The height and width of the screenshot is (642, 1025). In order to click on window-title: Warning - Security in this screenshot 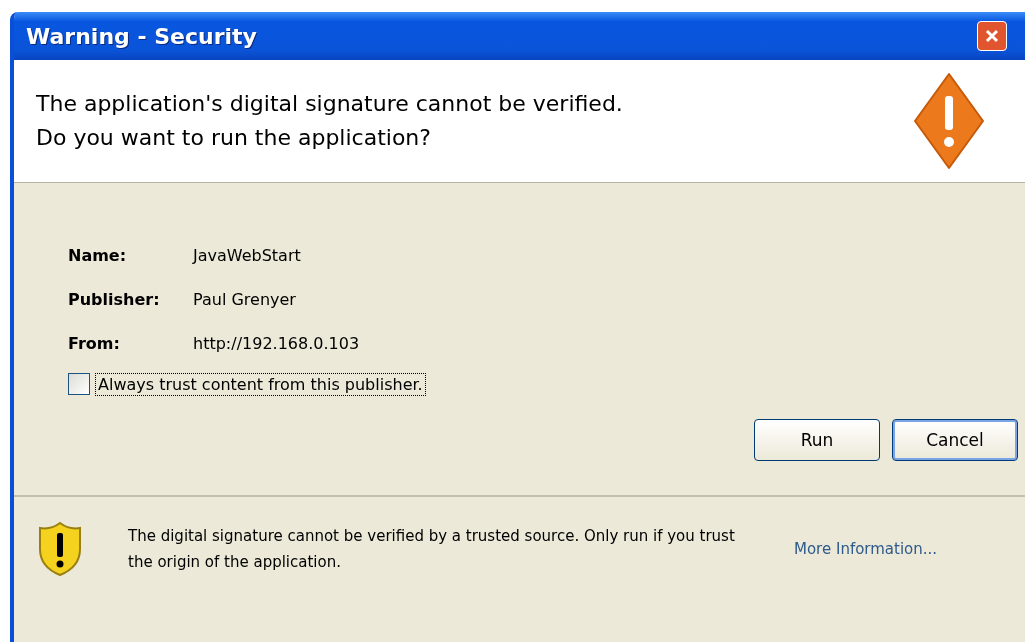, I will do `click(141, 36)`.